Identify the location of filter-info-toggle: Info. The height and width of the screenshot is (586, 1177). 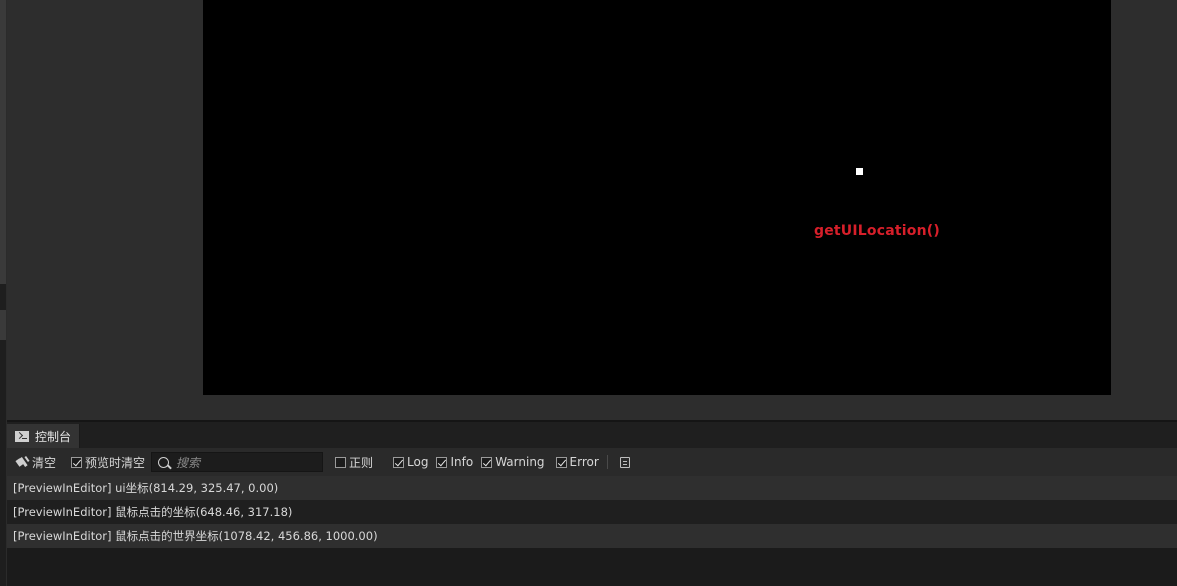
(454, 462).